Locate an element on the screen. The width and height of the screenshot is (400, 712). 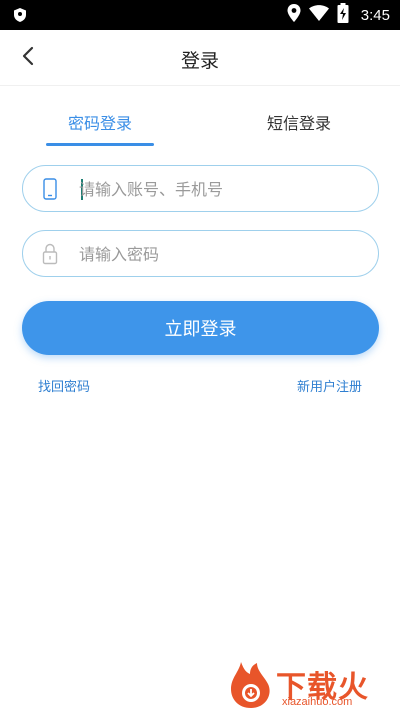
status-time: 3:45 is located at coordinates (375, 15).